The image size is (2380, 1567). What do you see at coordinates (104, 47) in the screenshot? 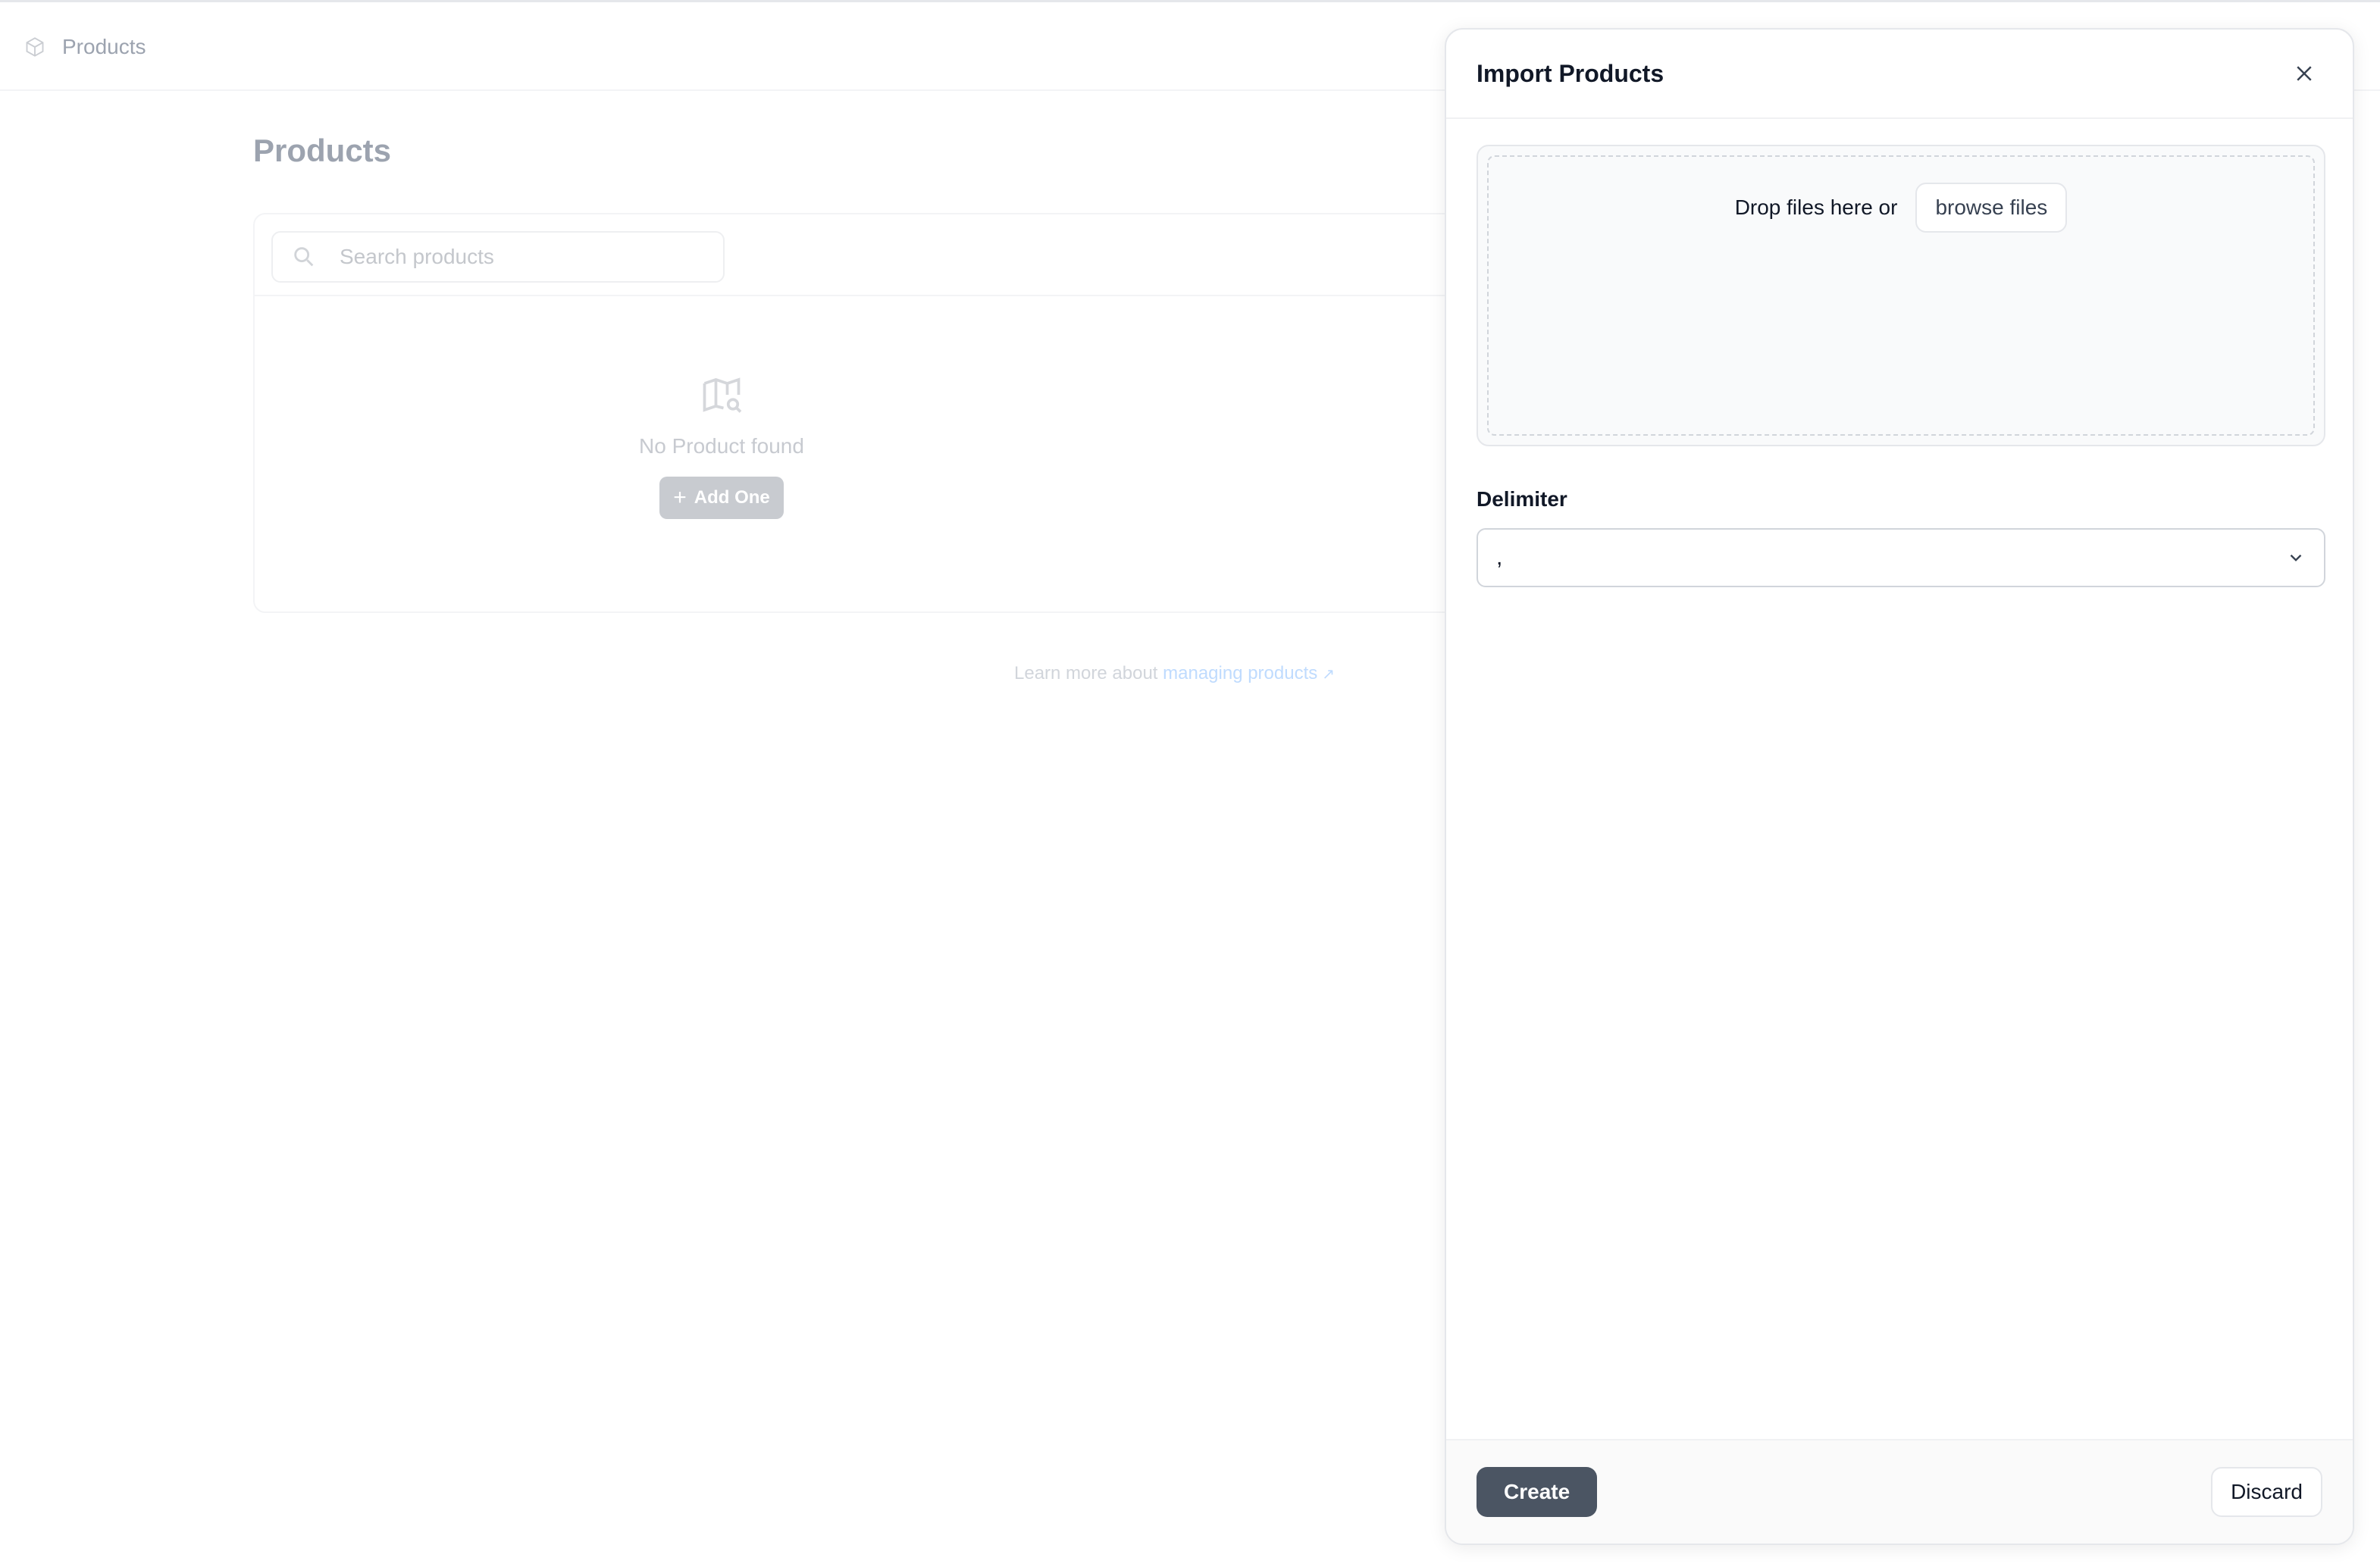
I see `breadcrumb-products: Products` at bounding box center [104, 47].